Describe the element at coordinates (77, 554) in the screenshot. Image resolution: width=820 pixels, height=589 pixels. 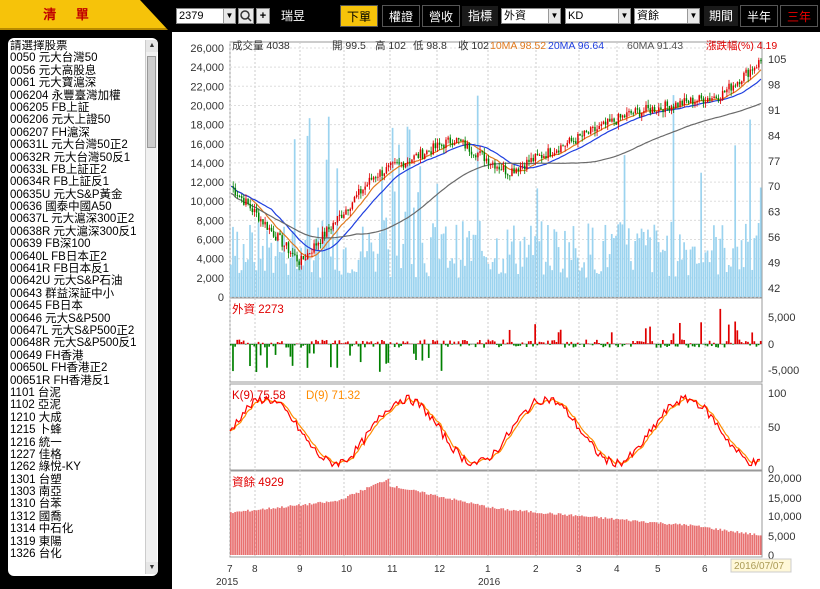
I see `stock-list-item: 1326 台化` at that location.